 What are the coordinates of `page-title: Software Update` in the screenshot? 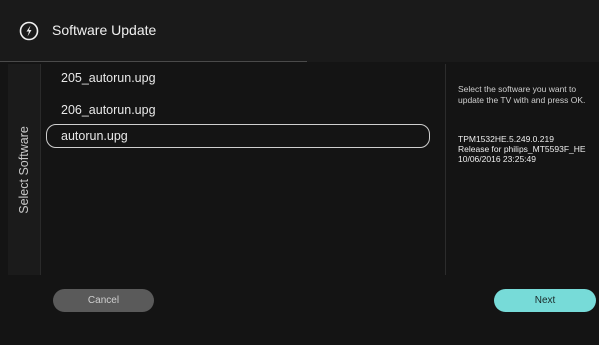 It's located at (104, 30).